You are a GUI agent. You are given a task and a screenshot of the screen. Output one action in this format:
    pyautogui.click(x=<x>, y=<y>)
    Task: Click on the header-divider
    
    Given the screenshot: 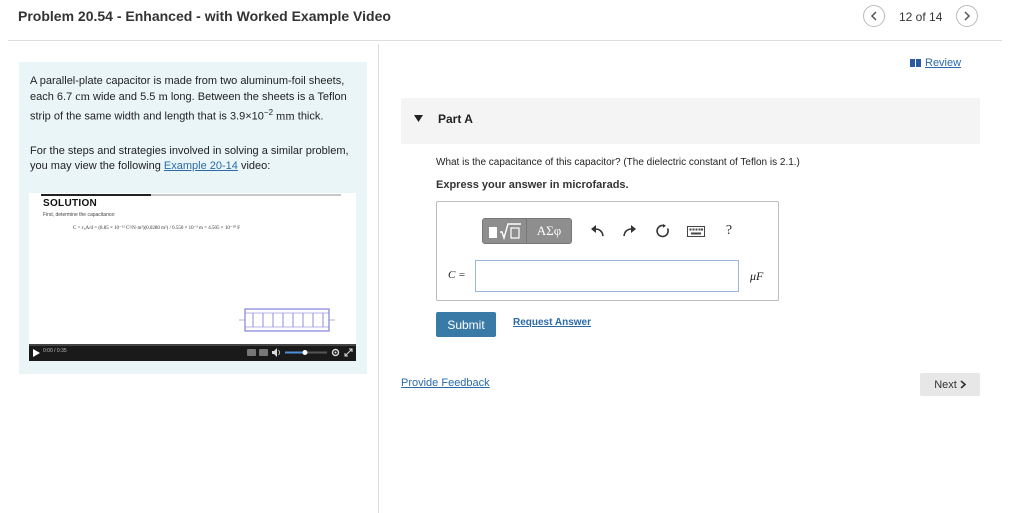 What is the action you would take?
    pyautogui.click(x=505, y=40)
    